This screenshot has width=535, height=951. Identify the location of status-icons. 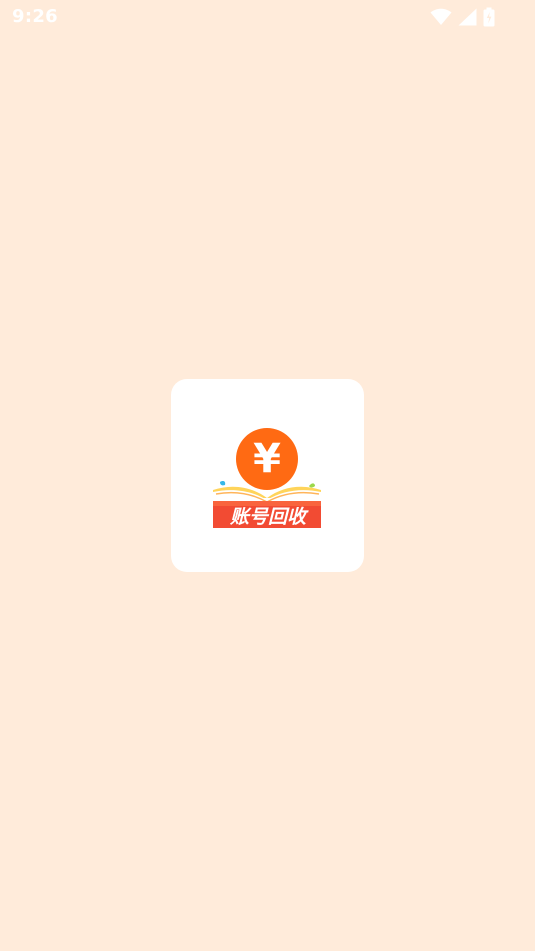
(462, 17).